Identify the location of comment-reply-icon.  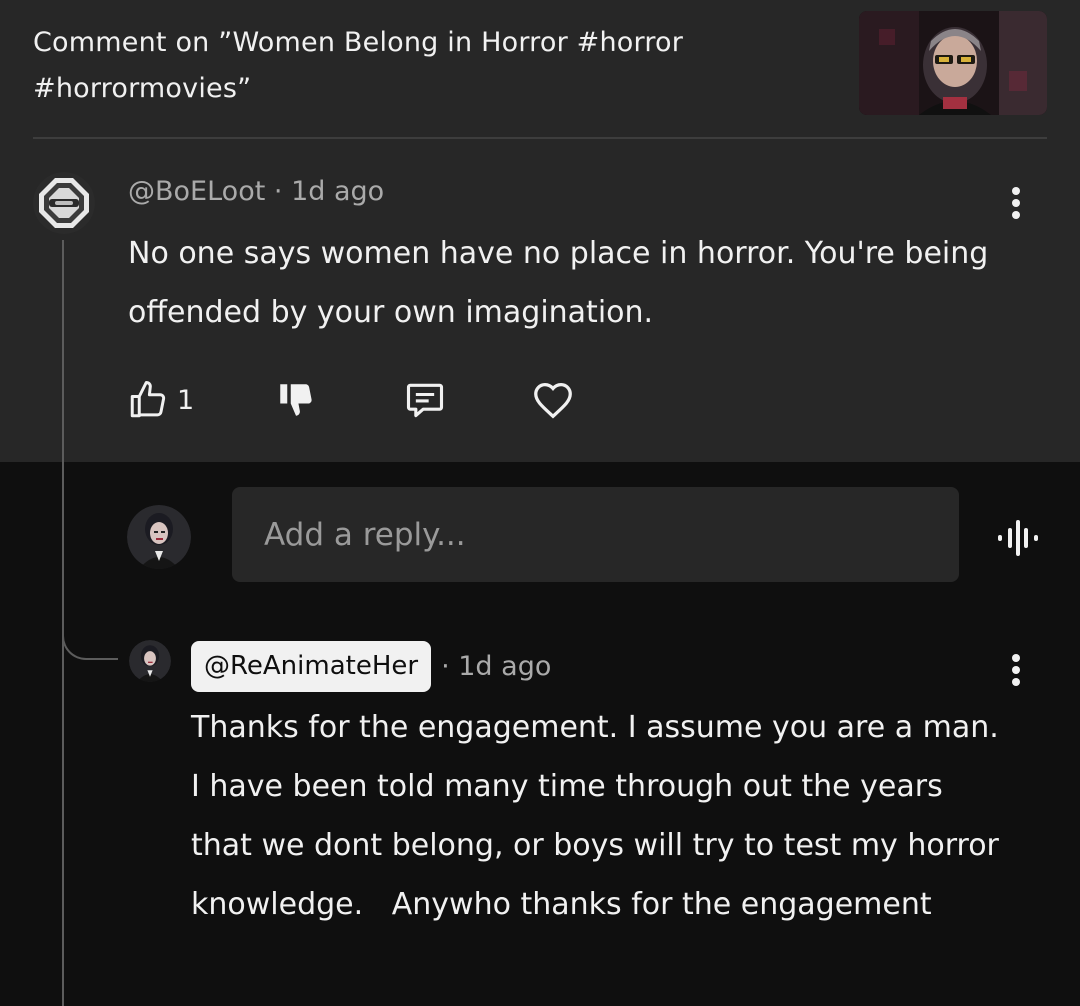
(425, 400).